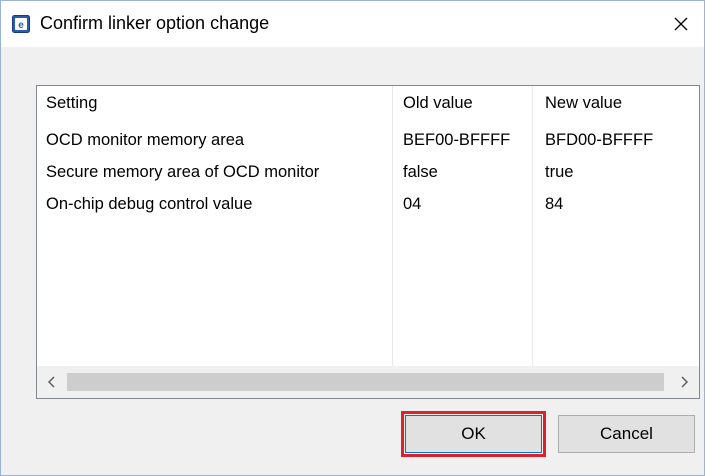 Image resolution: width=705 pixels, height=476 pixels. What do you see at coordinates (155, 23) in the screenshot?
I see `window-title: Confirm linker option change` at bounding box center [155, 23].